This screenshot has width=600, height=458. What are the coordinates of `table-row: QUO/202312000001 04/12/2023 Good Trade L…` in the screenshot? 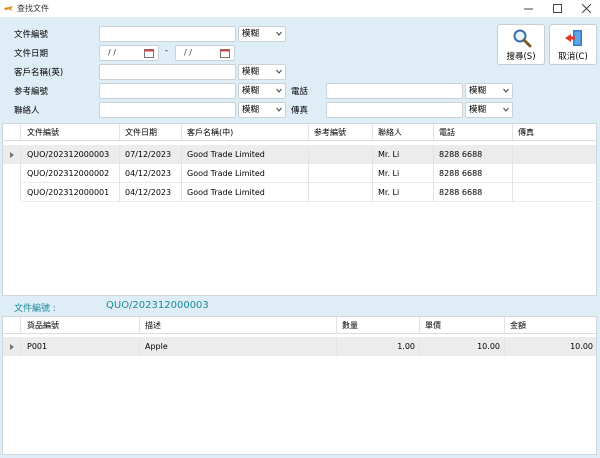 It's located at (300, 192).